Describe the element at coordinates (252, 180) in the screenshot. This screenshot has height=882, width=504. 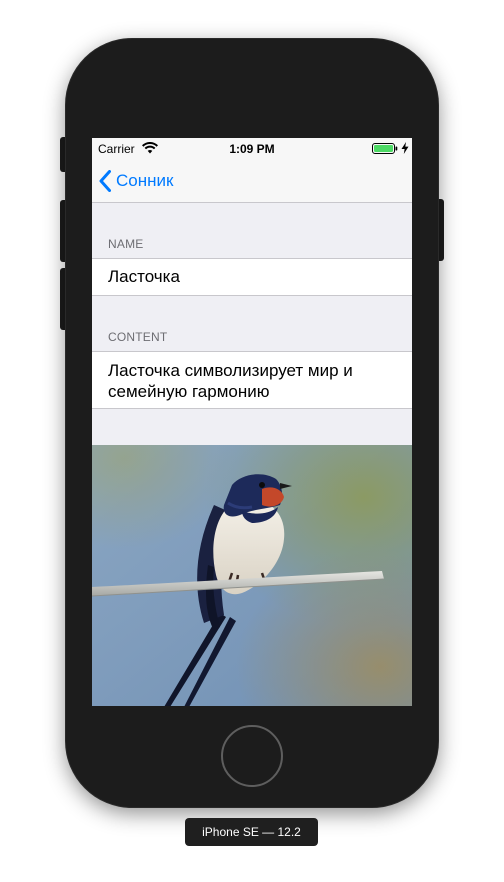
I see `navigation-bar: Сонник` at that location.